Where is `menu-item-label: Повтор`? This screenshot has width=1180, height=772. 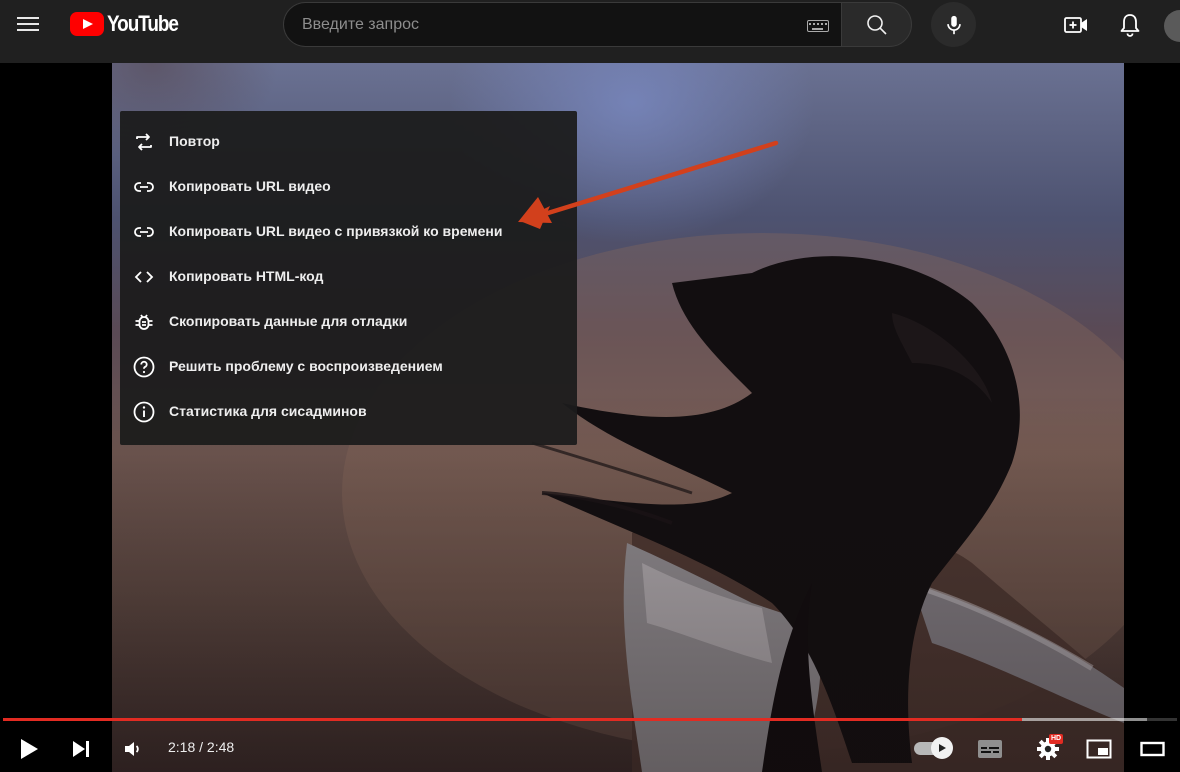 menu-item-label: Повтор is located at coordinates (194, 141).